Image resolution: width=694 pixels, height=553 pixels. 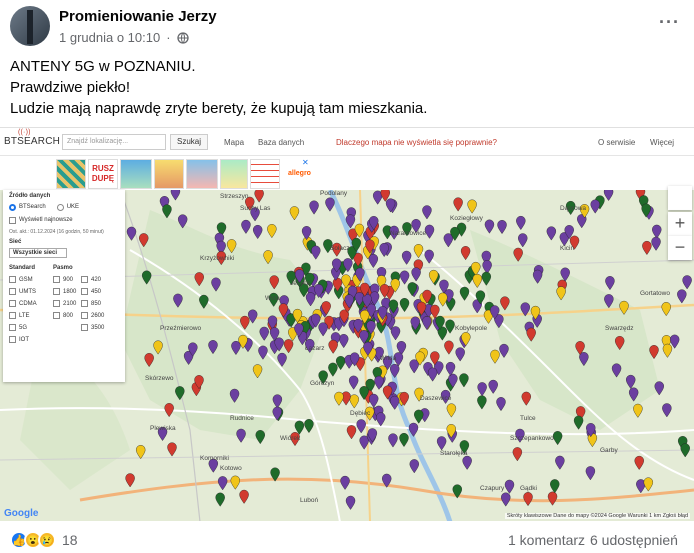 I want to click on post-date: 1 grudnia o 10:10, so click(x=109, y=37).